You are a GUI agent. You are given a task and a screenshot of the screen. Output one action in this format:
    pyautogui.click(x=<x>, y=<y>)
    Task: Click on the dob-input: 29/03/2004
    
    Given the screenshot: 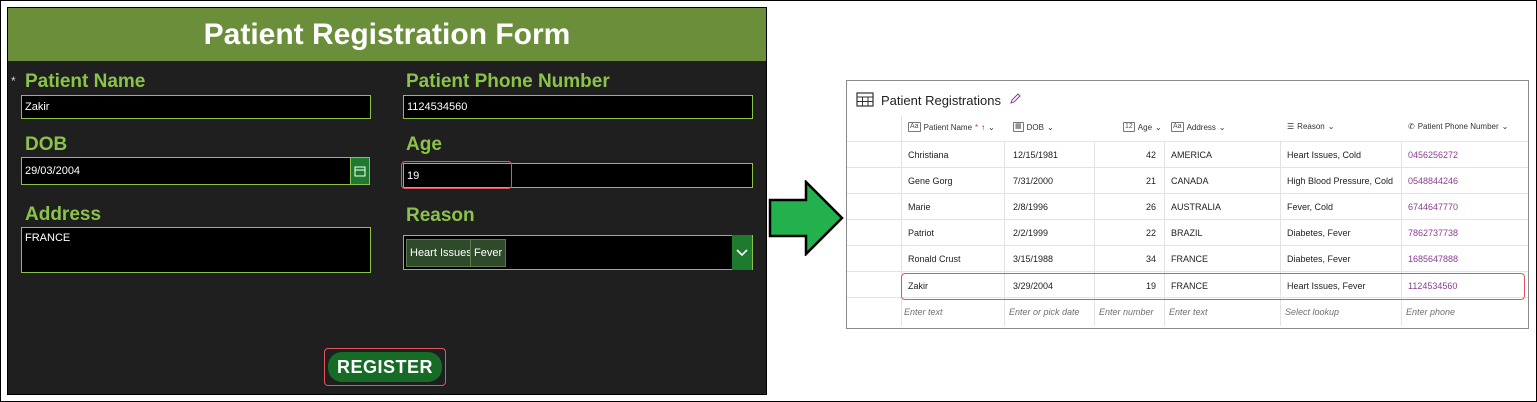 What is the action you would take?
    pyautogui.click(x=186, y=171)
    